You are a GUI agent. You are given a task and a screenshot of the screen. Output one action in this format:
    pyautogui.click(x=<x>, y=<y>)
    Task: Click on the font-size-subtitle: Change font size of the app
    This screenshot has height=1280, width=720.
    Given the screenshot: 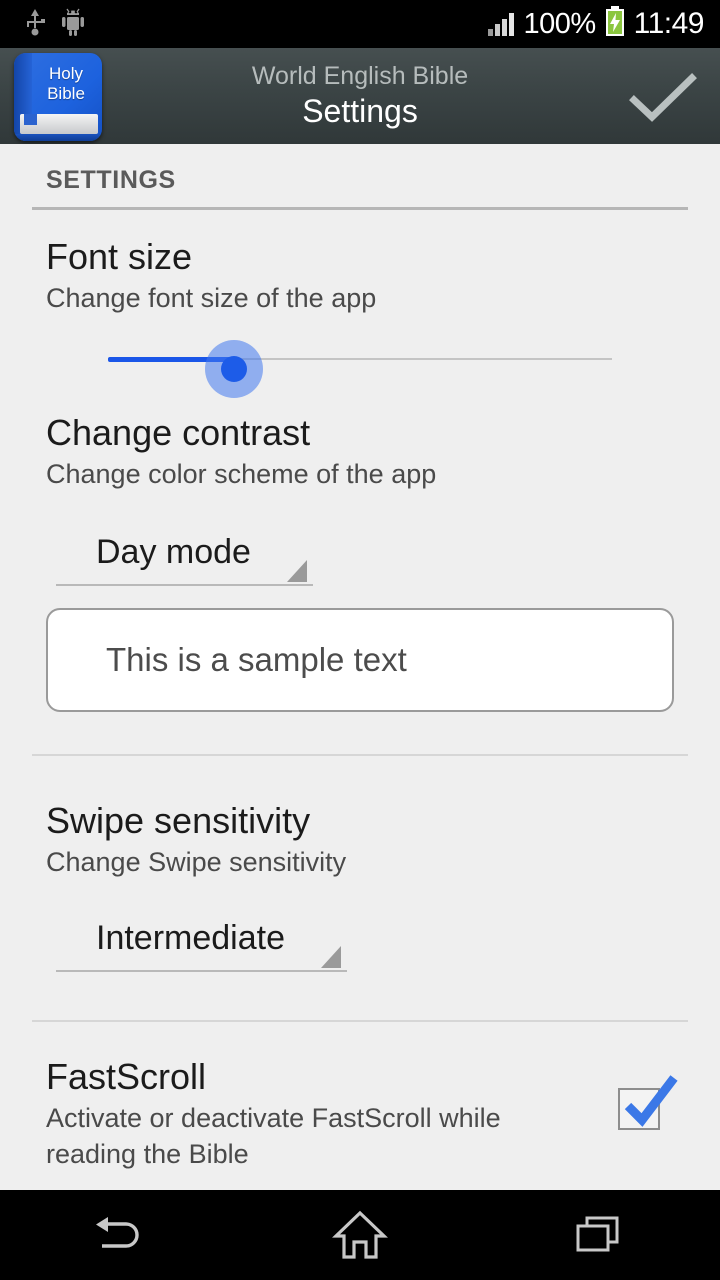 What is the action you would take?
    pyautogui.click(x=211, y=298)
    